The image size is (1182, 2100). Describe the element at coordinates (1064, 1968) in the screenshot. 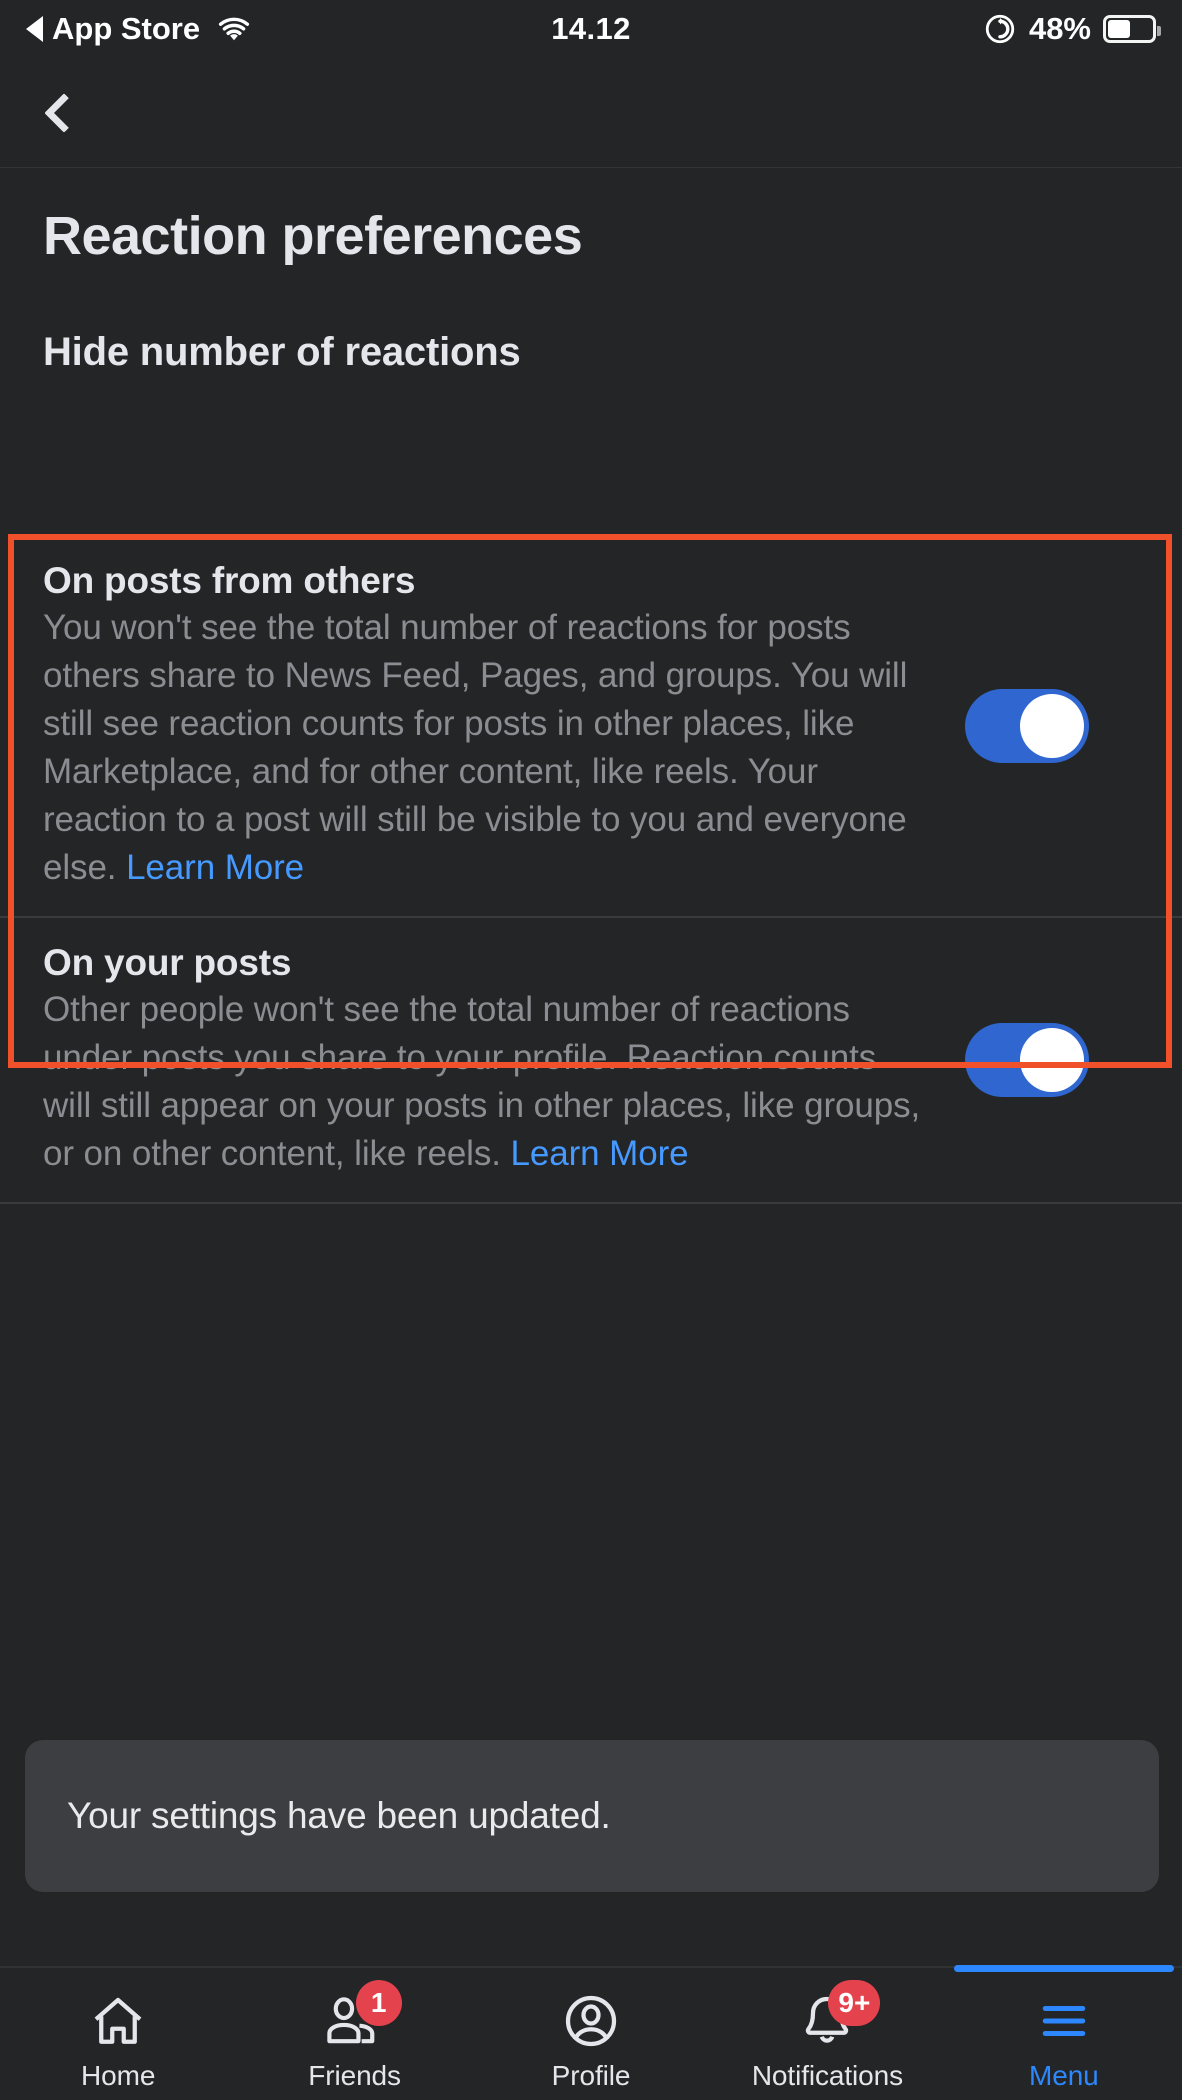

I see `active-tab-indicator` at that location.